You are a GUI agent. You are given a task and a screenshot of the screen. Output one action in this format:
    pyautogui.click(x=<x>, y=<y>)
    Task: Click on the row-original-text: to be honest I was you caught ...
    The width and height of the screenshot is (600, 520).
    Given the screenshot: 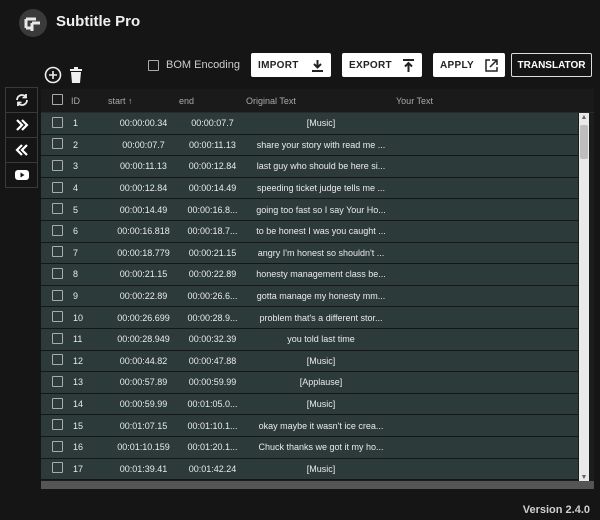 What is the action you would take?
    pyautogui.click(x=321, y=231)
    